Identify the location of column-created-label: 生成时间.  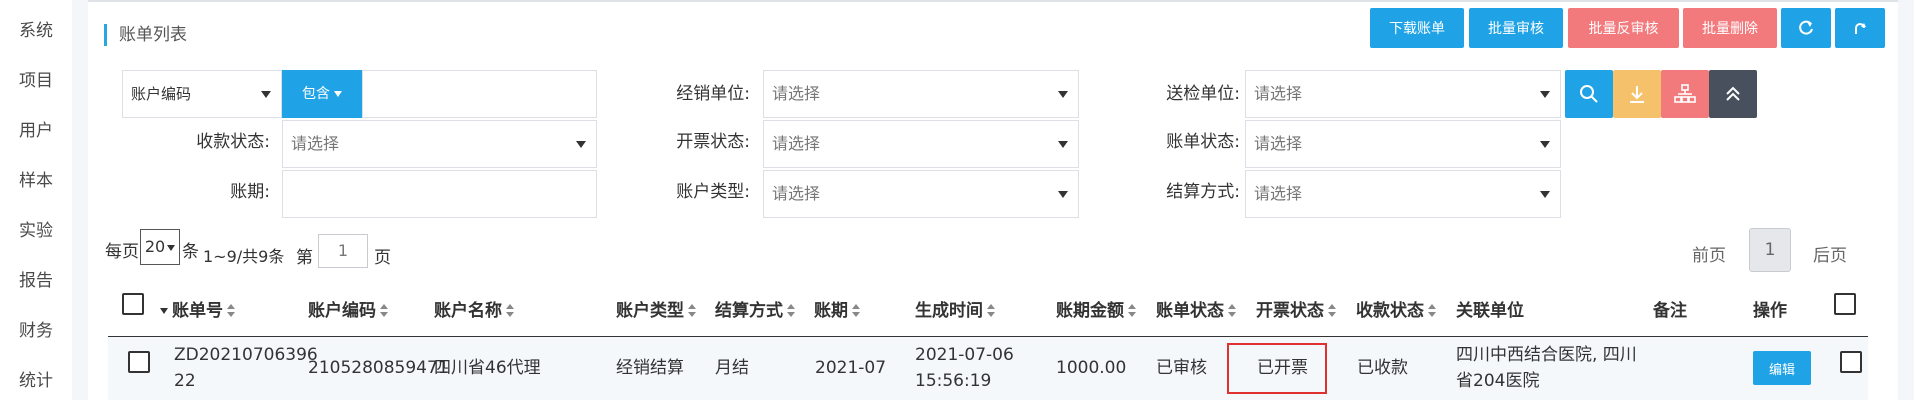
(949, 311).